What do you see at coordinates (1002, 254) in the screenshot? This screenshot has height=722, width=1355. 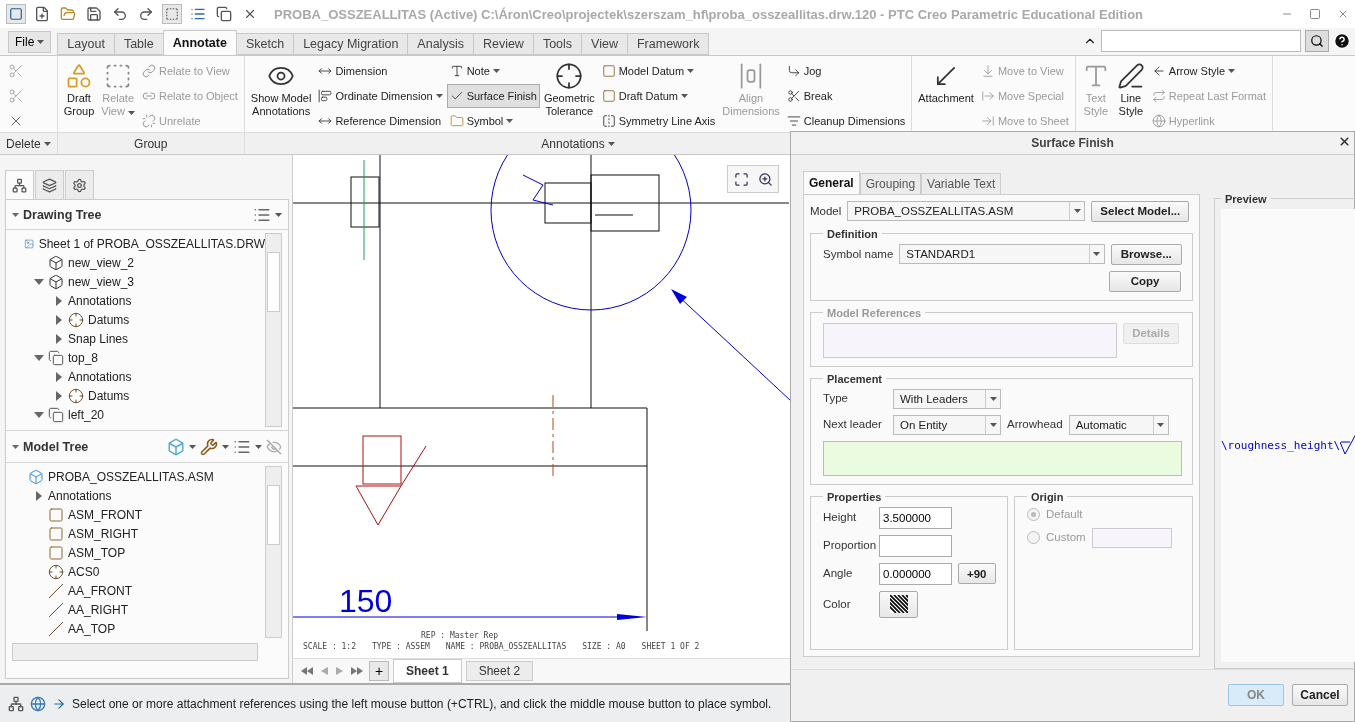 I see `symbol-dropdown: STANDARD1` at bounding box center [1002, 254].